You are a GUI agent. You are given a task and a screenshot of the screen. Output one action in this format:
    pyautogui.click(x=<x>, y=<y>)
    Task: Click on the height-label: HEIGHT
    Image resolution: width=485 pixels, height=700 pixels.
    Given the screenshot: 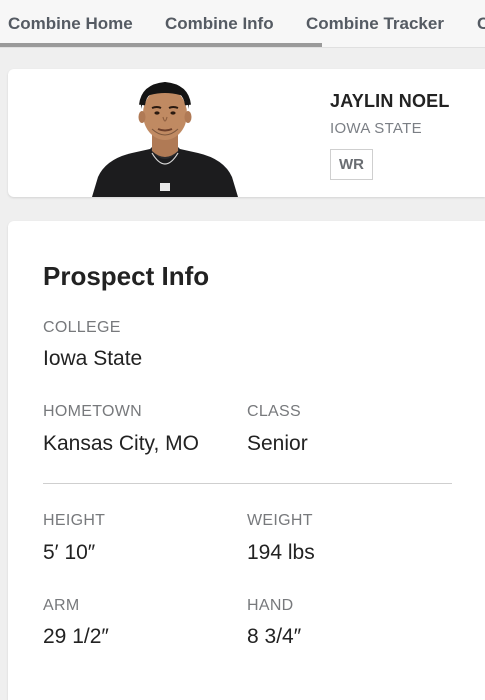 What is the action you would take?
    pyautogui.click(x=74, y=520)
    